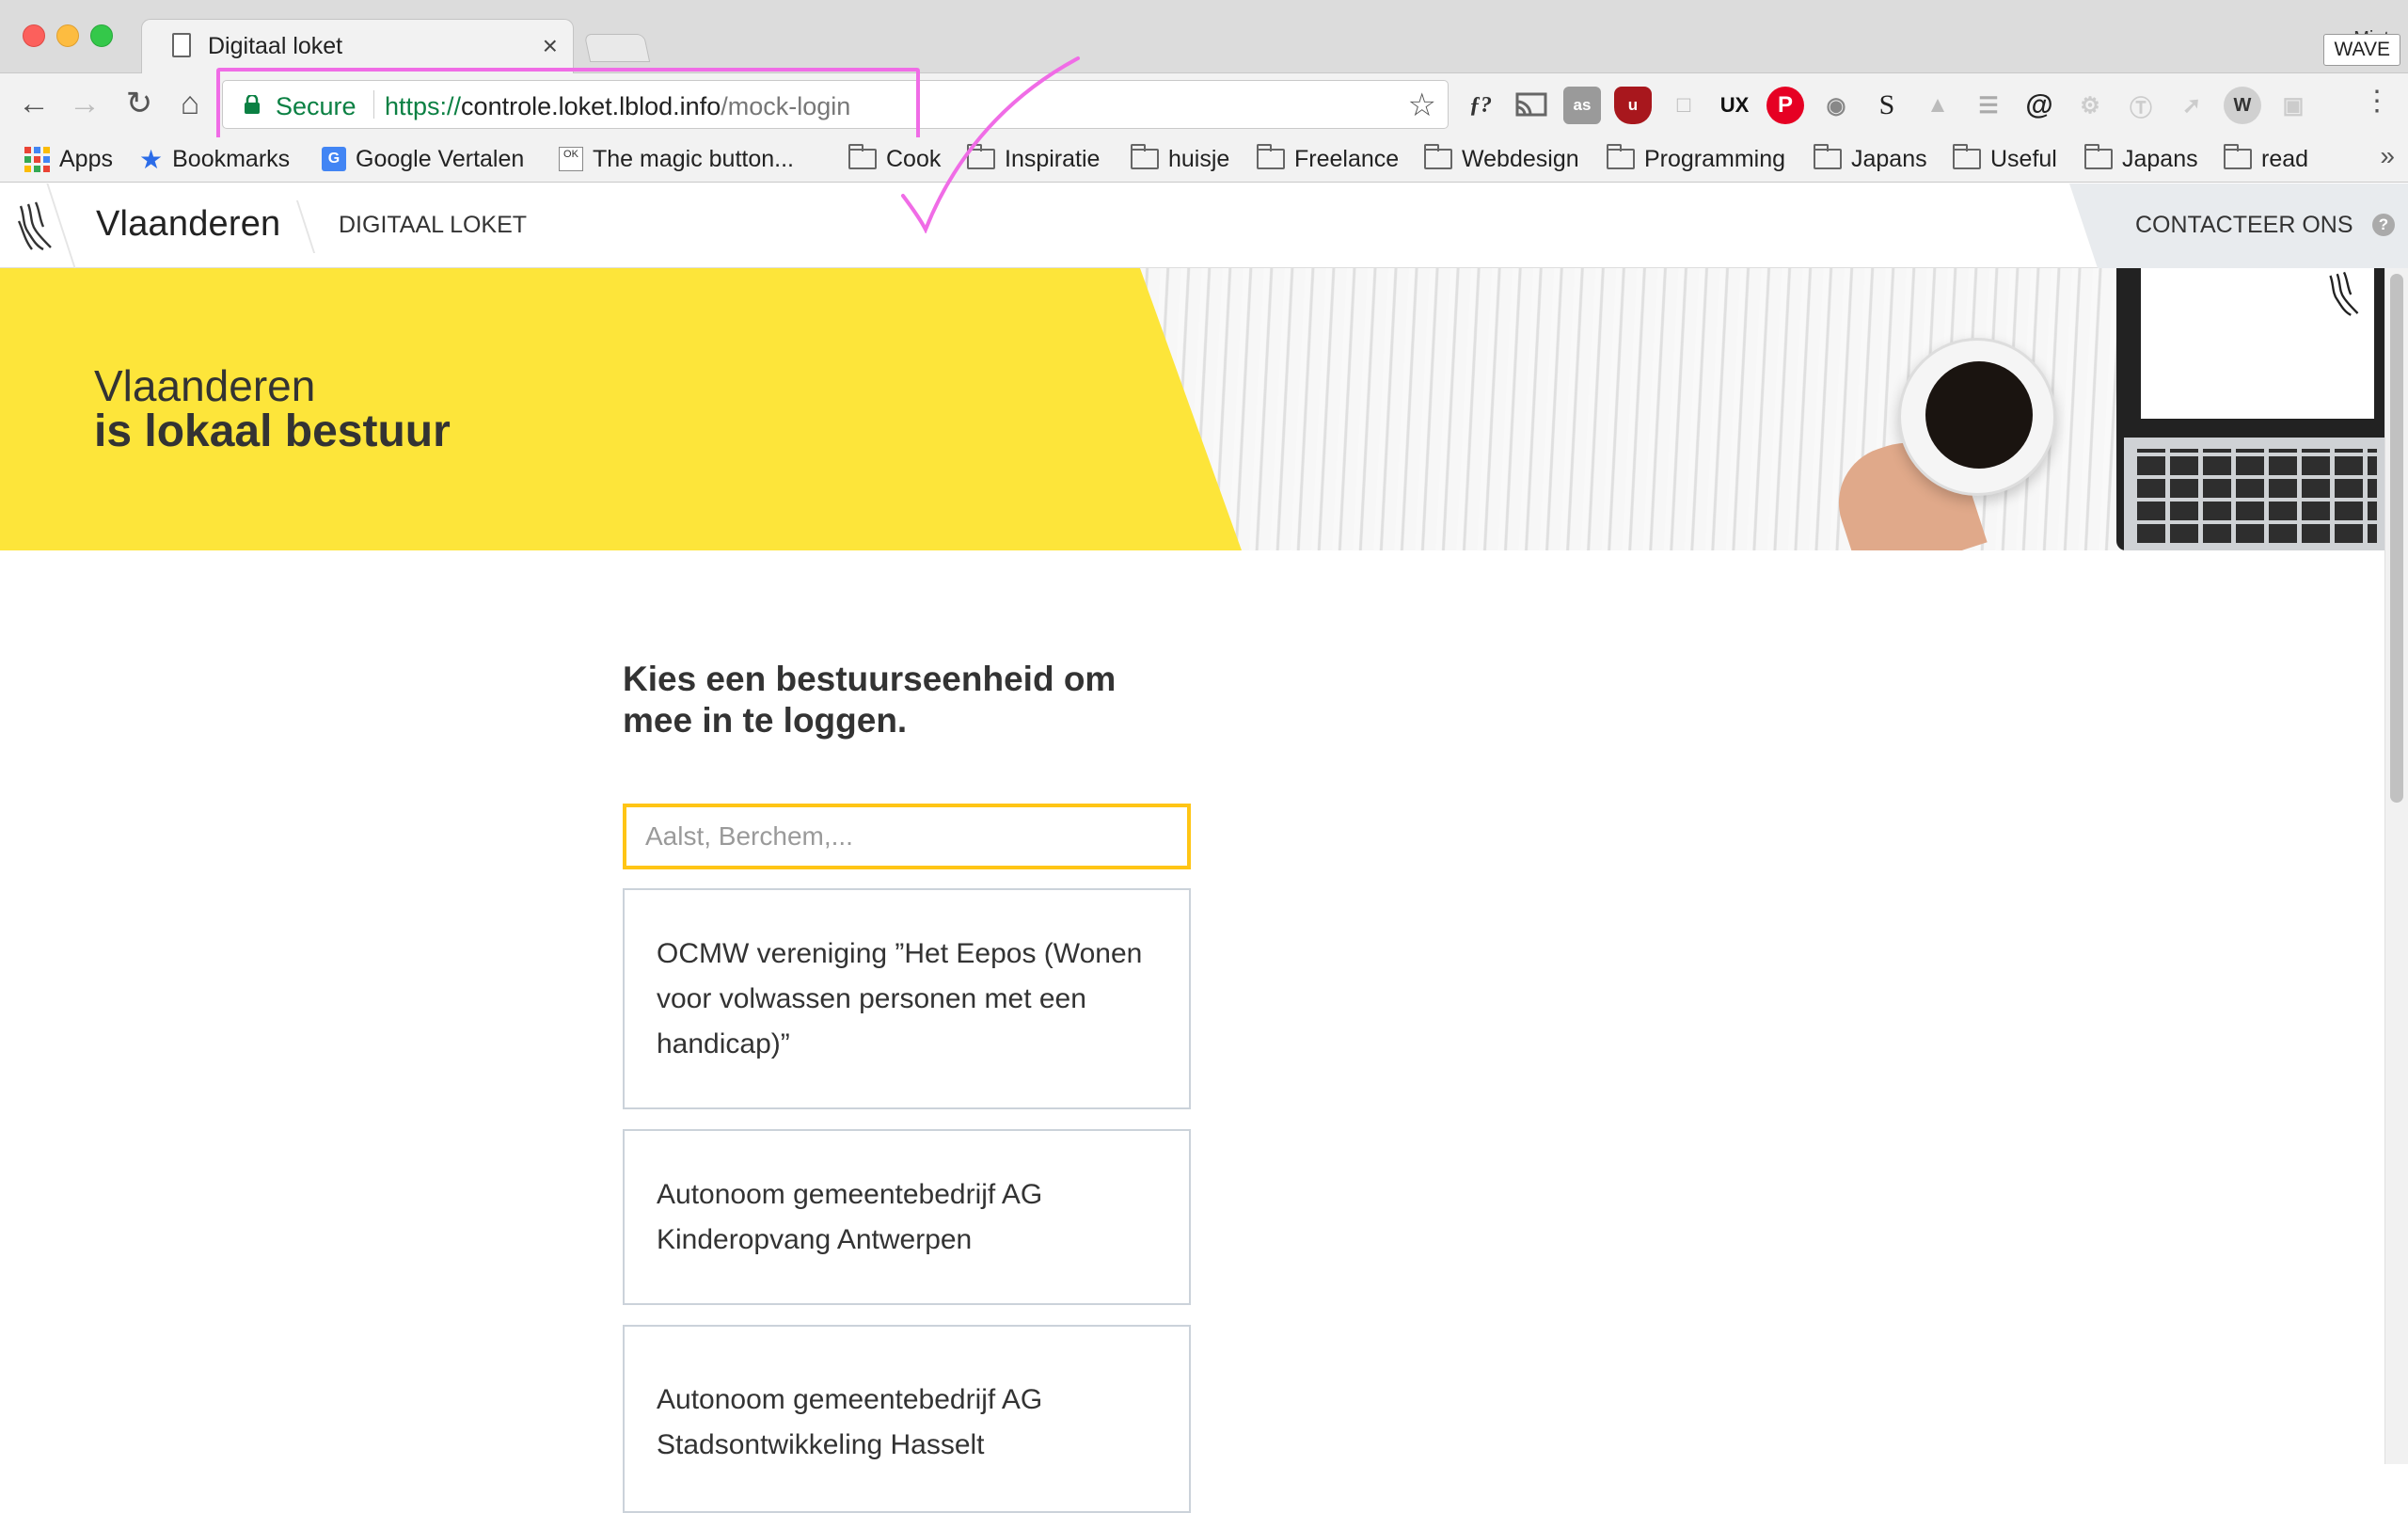 Image resolution: width=2408 pixels, height=1513 pixels. Describe the element at coordinates (306, 226) in the screenshot. I see `header-separator` at that location.